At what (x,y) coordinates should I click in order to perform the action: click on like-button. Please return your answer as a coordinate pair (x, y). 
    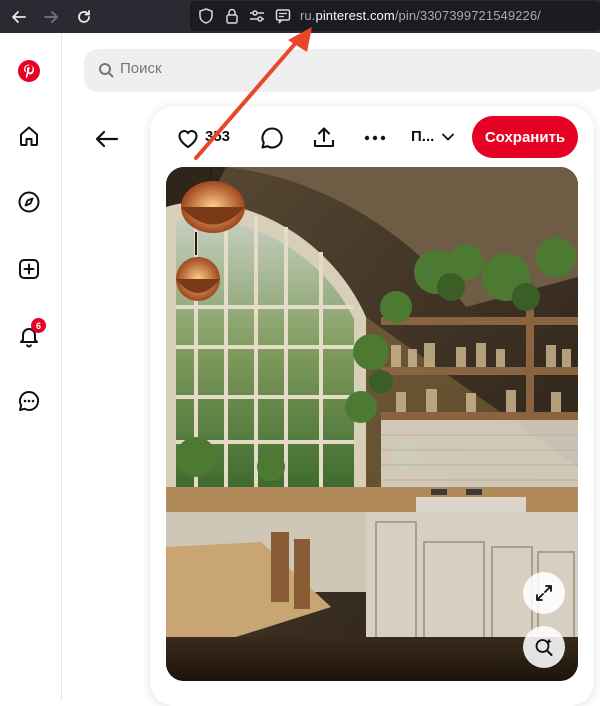
    Looking at the image, I should click on (188, 138).